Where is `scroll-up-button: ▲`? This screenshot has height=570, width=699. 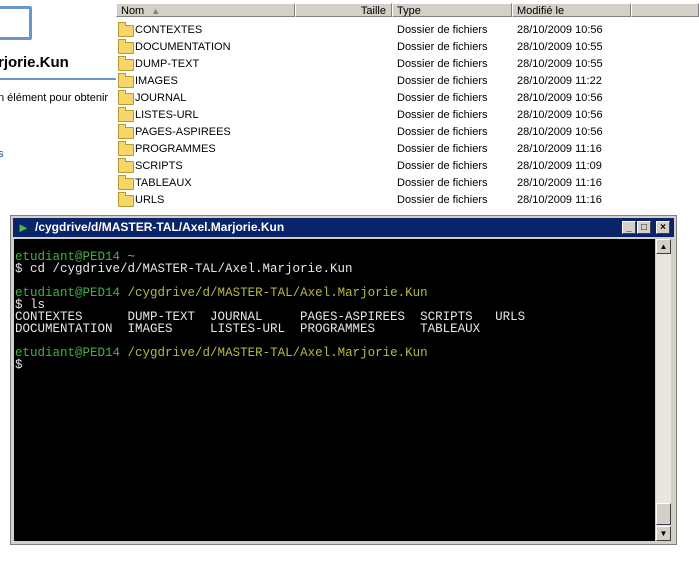
scroll-up-button: ▲ is located at coordinates (663, 246).